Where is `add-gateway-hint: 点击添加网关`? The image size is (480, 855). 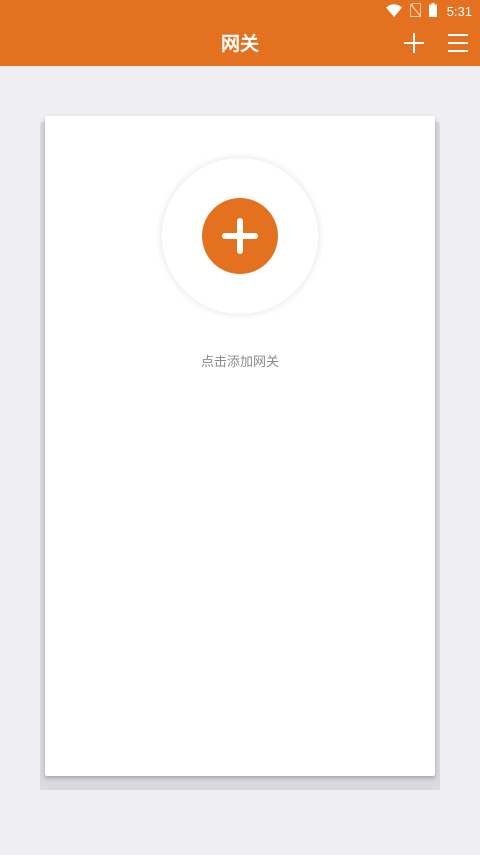
add-gateway-hint: 点击添加网关 is located at coordinates (239, 362).